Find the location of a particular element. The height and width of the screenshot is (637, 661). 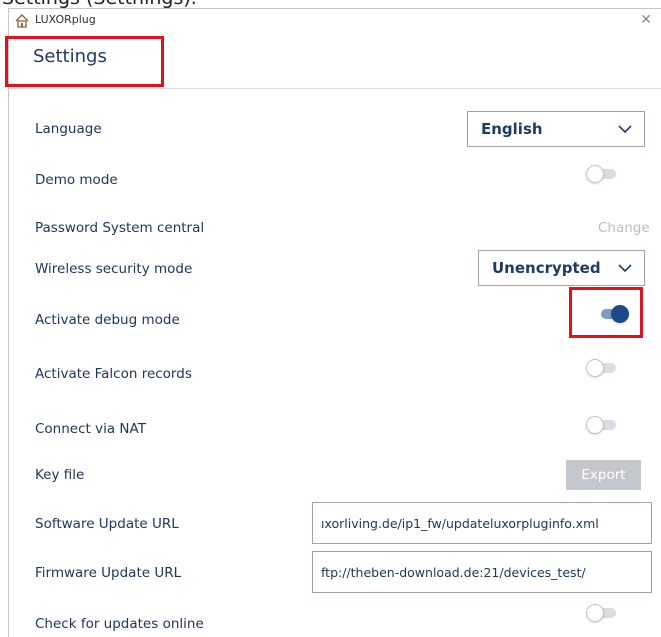

firmware-url-label: Firmware Update URL is located at coordinates (108, 573).